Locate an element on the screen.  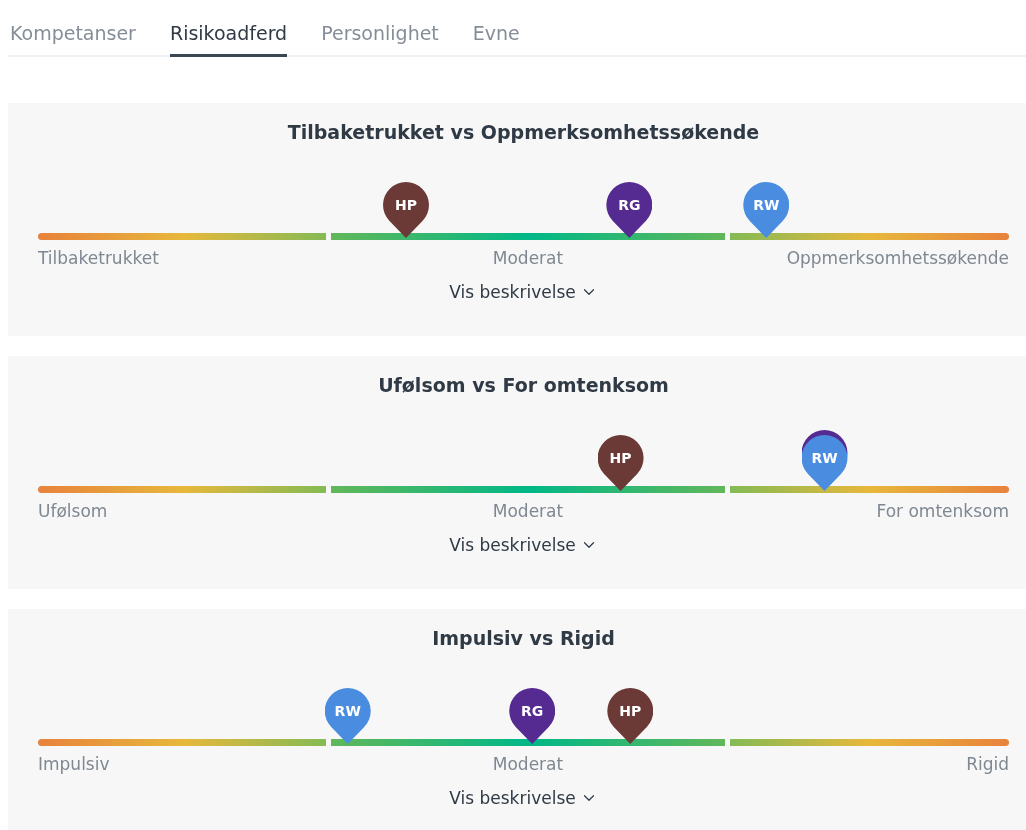
scale-title: Impulsiv vs Rigid is located at coordinates (523, 638).